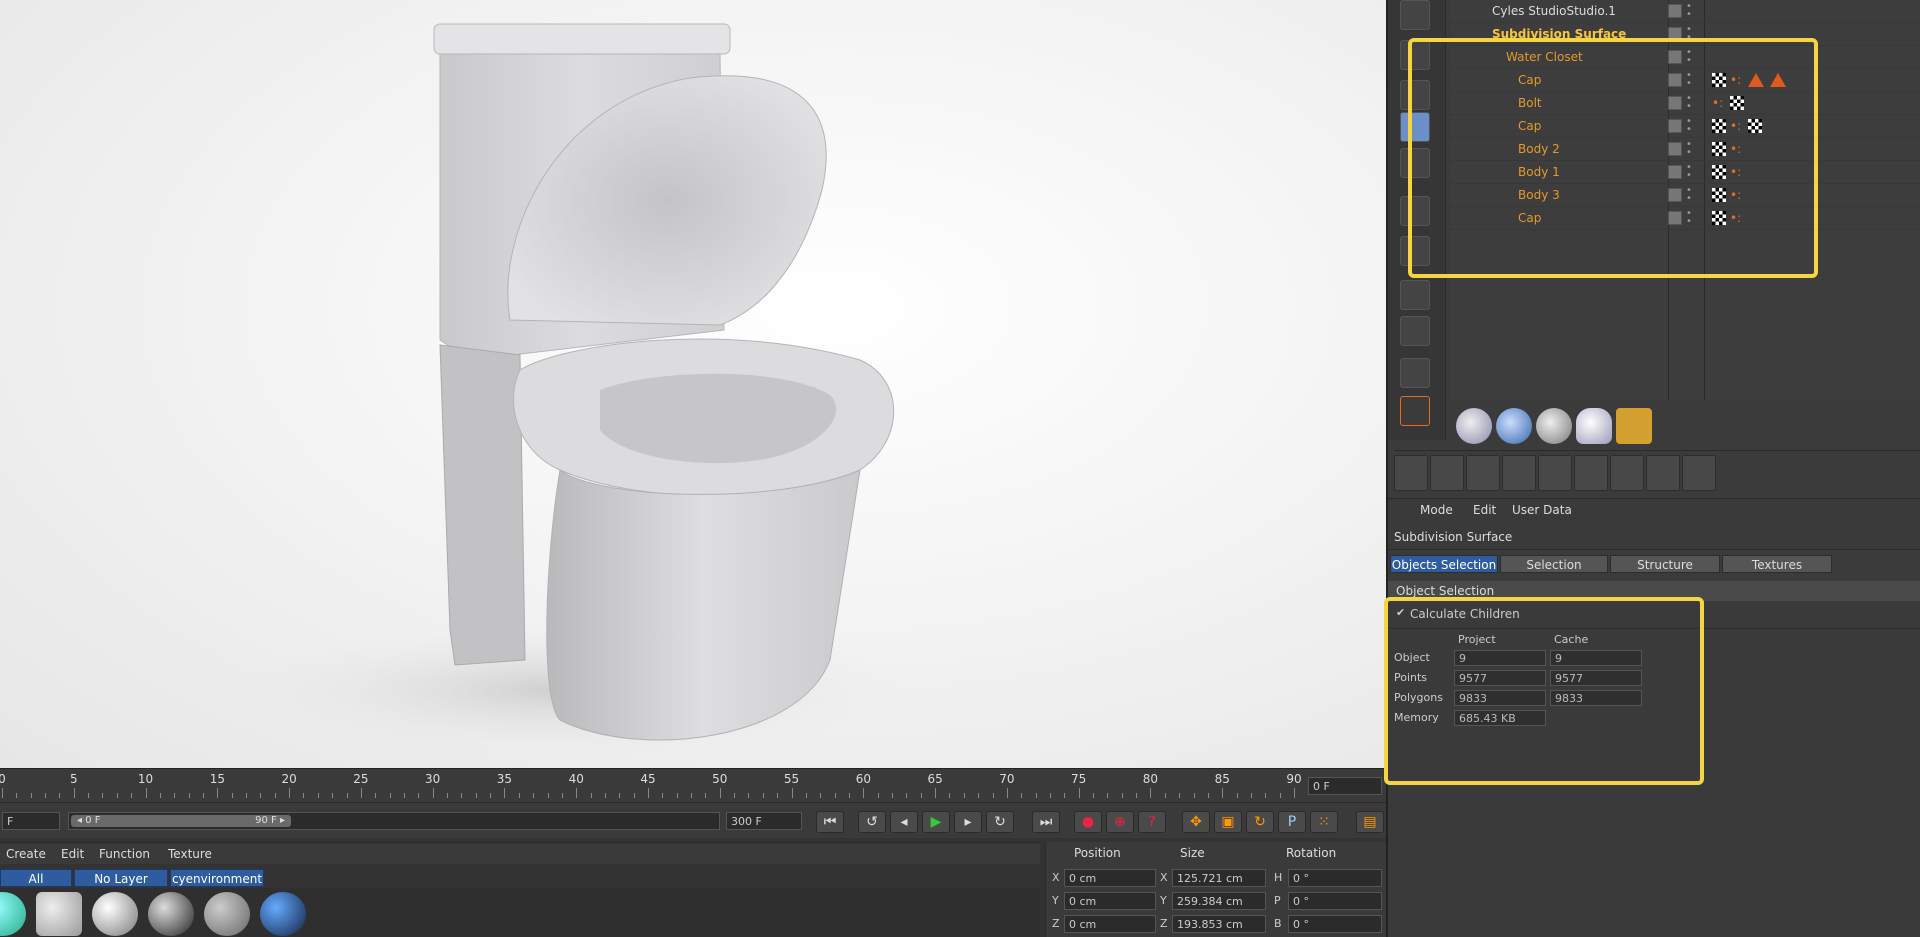  What do you see at coordinates (361, 779) in the screenshot?
I see `timeline-tick-label: 25` at bounding box center [361, 779].